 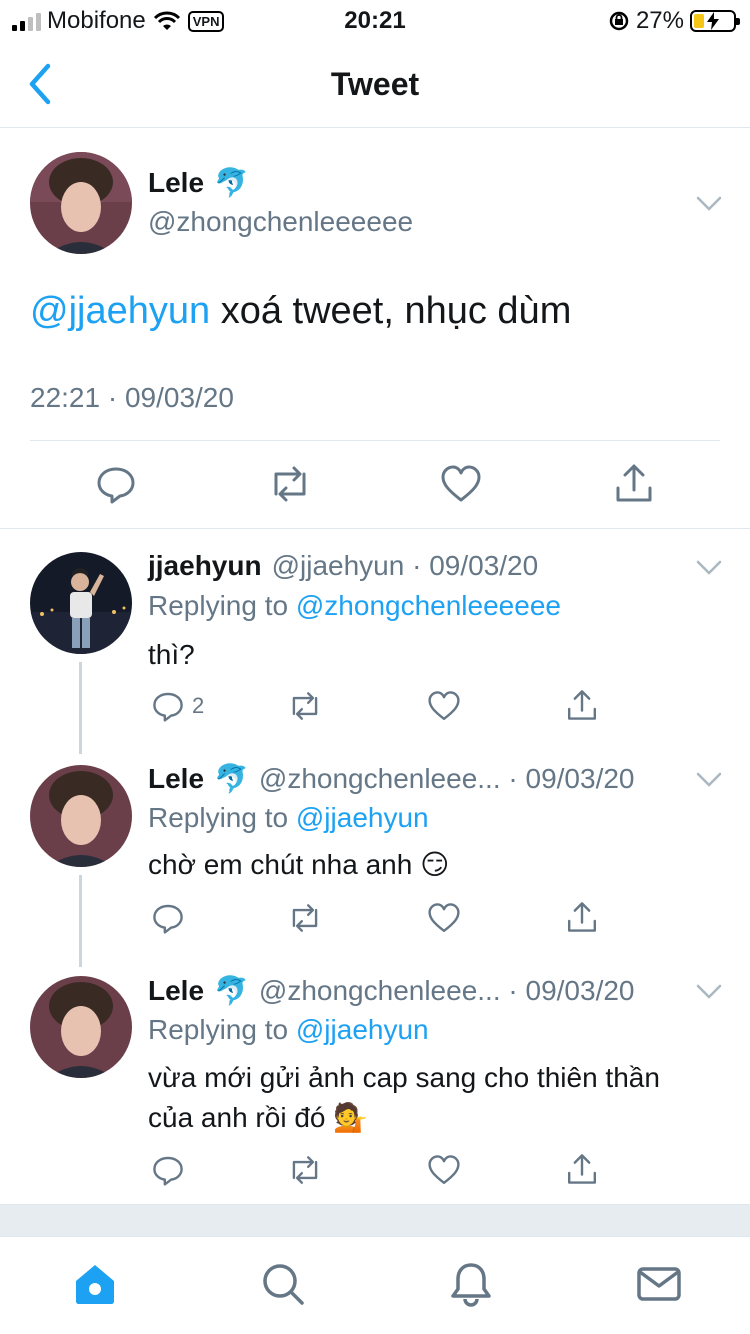 I want to click on reply-text: thì?, so click(x=171, y=654).